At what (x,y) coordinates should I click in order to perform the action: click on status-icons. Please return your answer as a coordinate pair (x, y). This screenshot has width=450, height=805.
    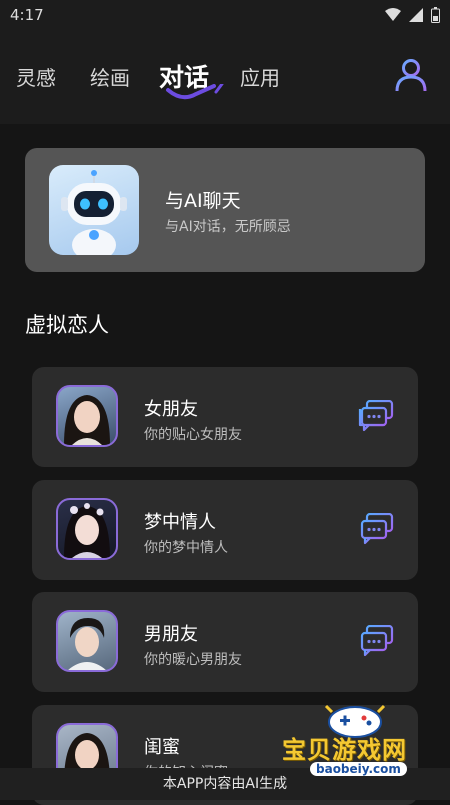
    Looking at the image, I should click on (412, 15).